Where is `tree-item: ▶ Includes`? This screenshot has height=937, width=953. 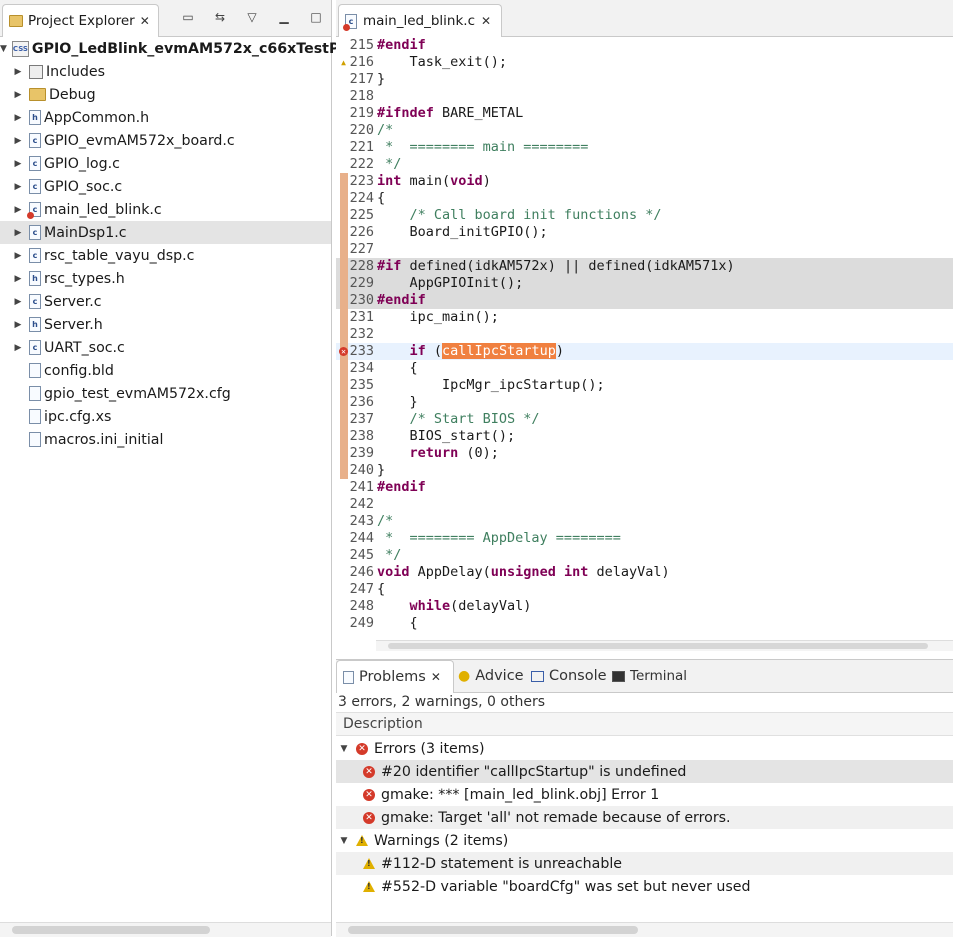 tree-item: ▶ Includes is located at coordinates (165, 71).